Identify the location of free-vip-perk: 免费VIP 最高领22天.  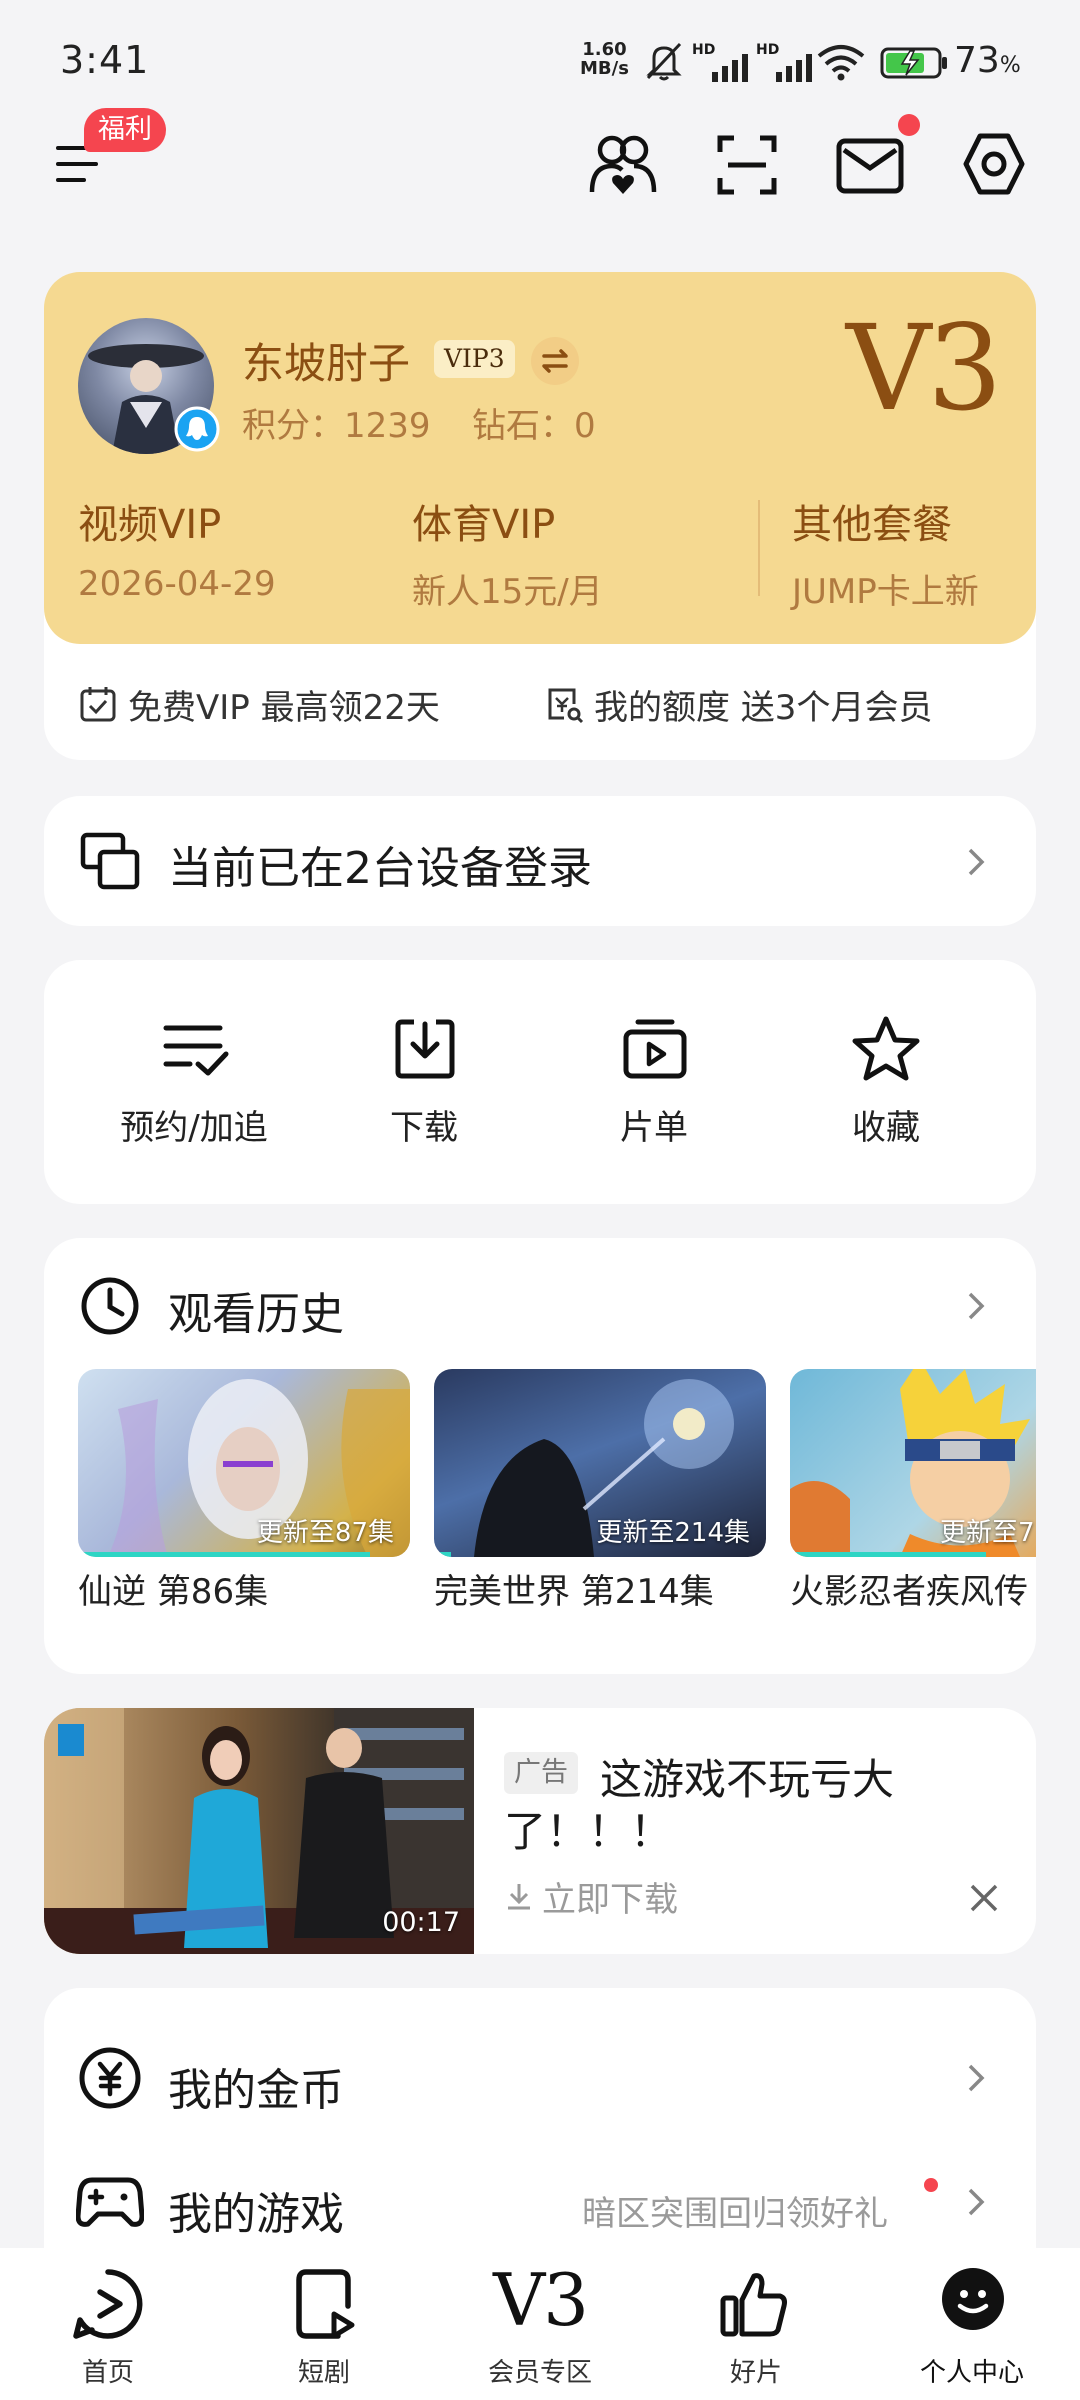
(259, 704).